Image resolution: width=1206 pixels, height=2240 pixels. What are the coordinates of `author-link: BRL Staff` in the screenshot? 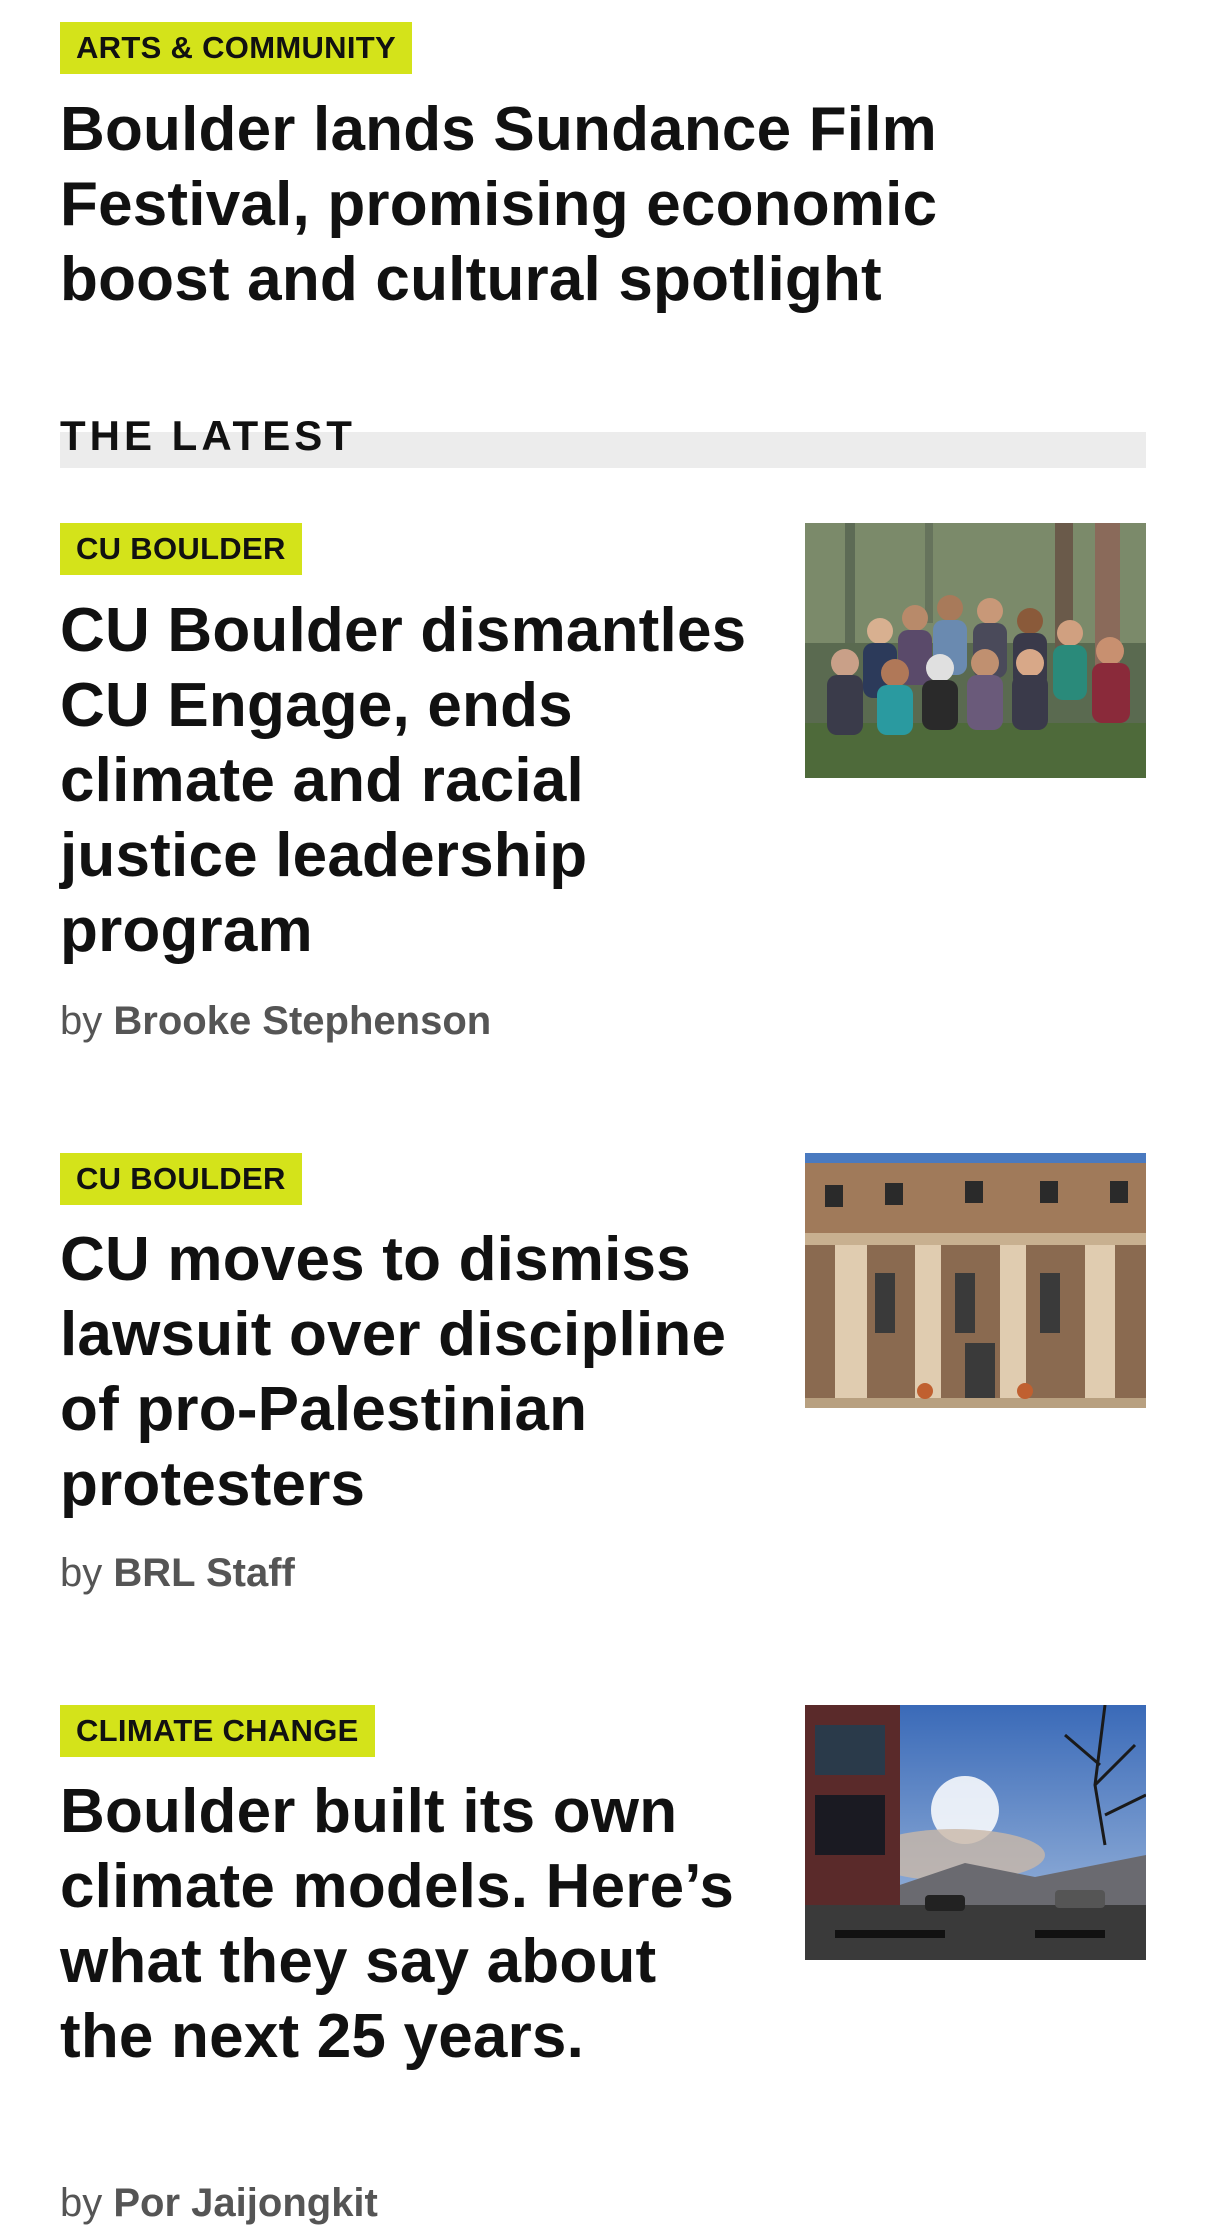 It's located at (203, 1573).